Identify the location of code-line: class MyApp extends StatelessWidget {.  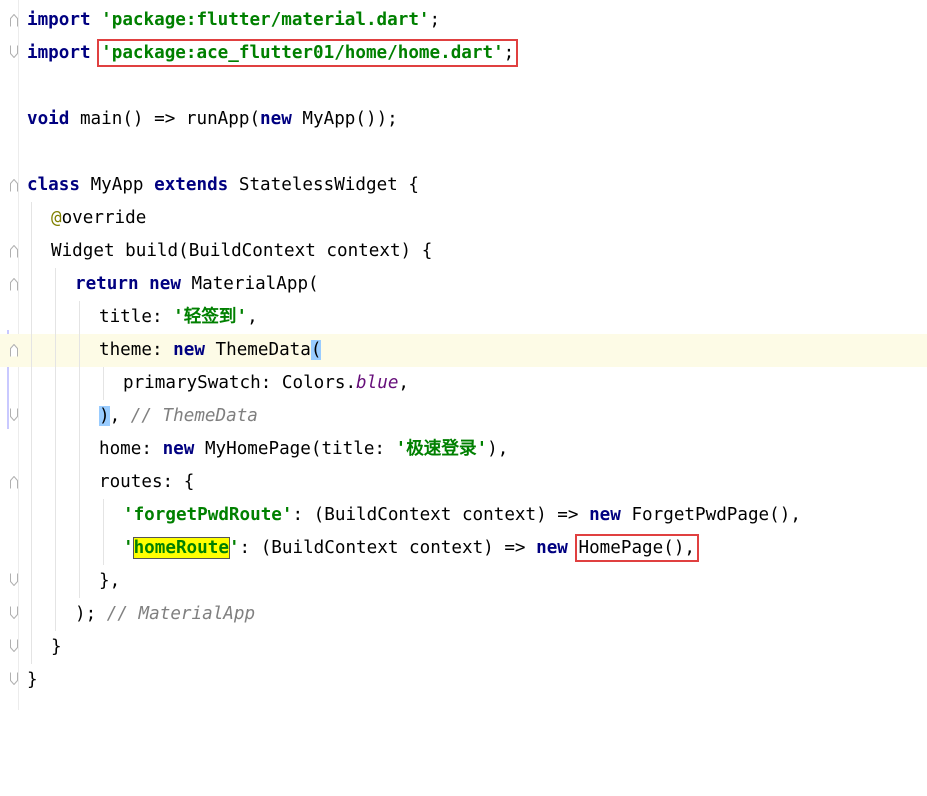
(463, 185).